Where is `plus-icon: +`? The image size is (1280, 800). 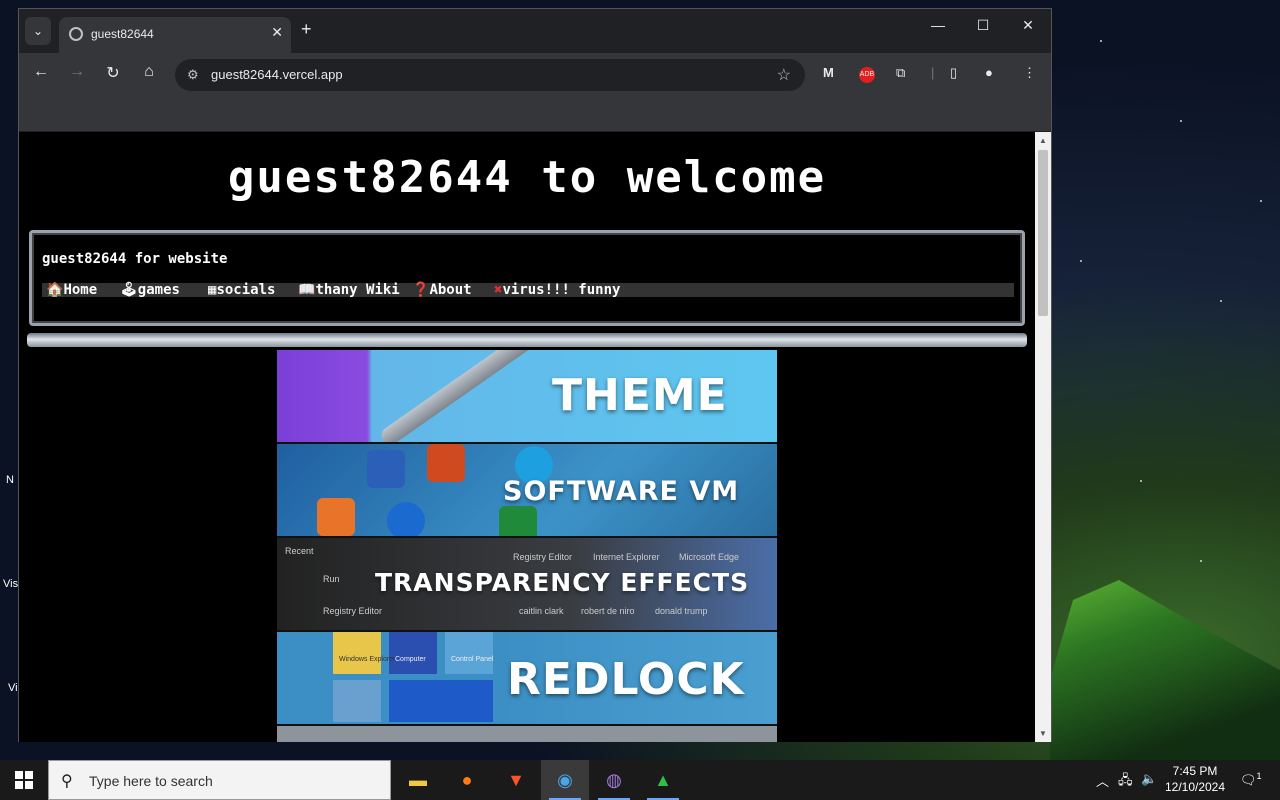 plus-icon: + is located at coordinates (306, 29).